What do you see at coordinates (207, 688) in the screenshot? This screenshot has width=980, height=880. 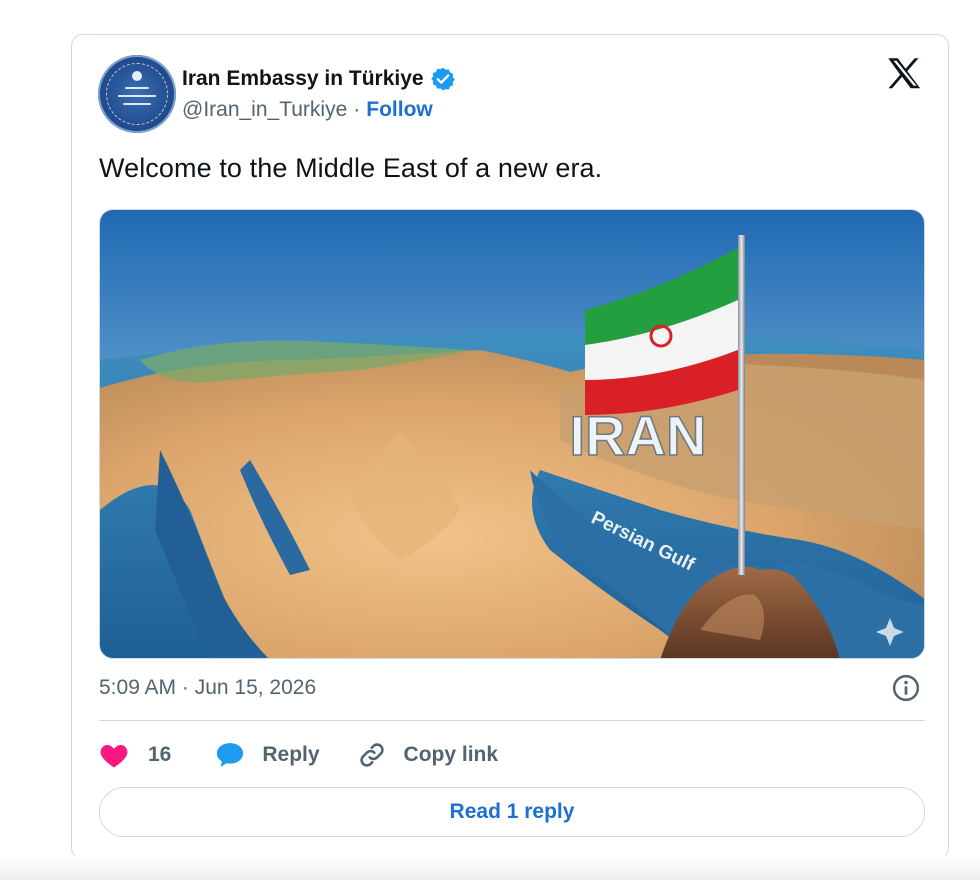 I see `tweet-timestamp: 5:09 AM · Jun 15, 2026` at bounding box center [207, 688].